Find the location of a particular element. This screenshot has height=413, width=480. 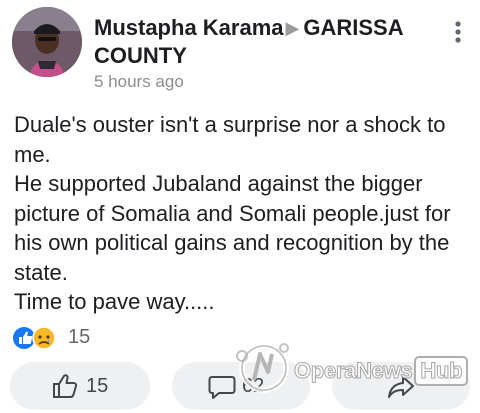

action-bar: 15 62 is located at coordinates (240, 387).